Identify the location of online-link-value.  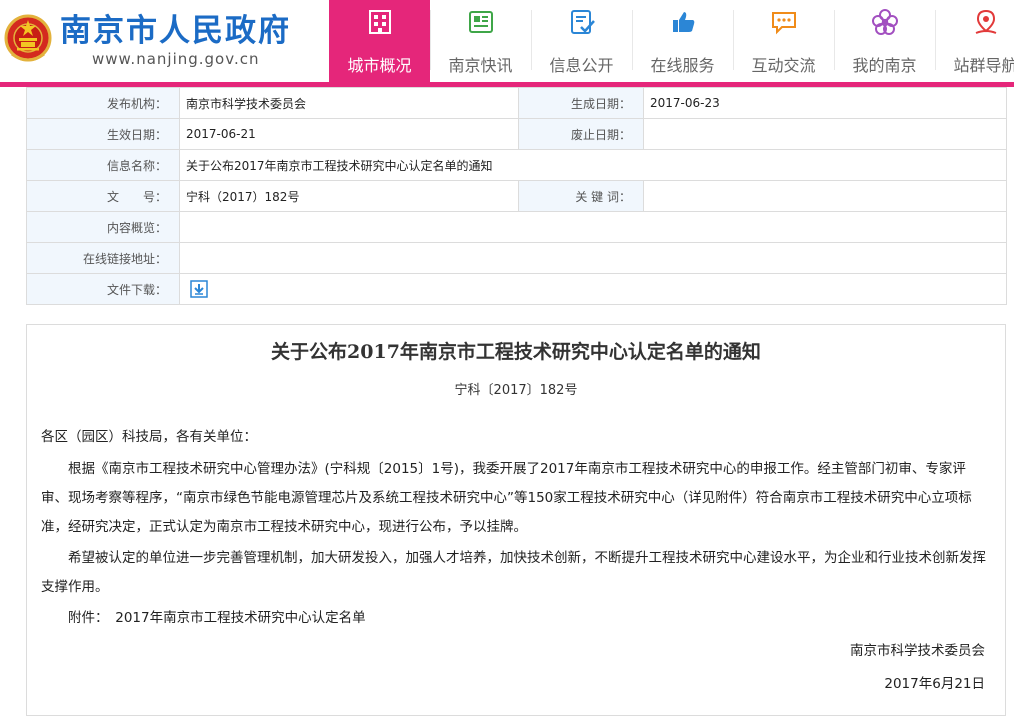
(593, 258).